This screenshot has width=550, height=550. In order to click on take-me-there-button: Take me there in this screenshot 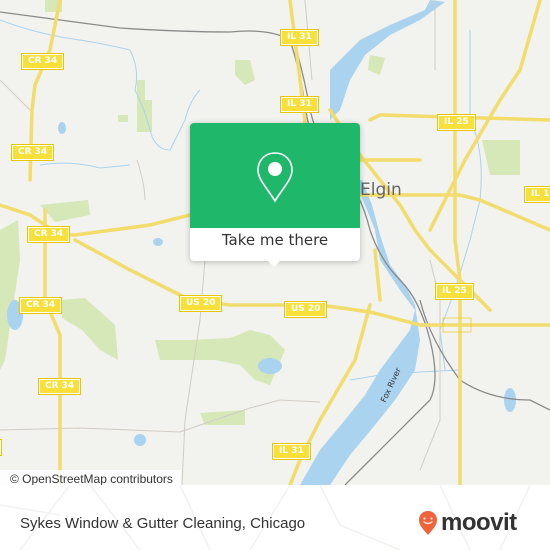, I will do `click(275, 240)`.